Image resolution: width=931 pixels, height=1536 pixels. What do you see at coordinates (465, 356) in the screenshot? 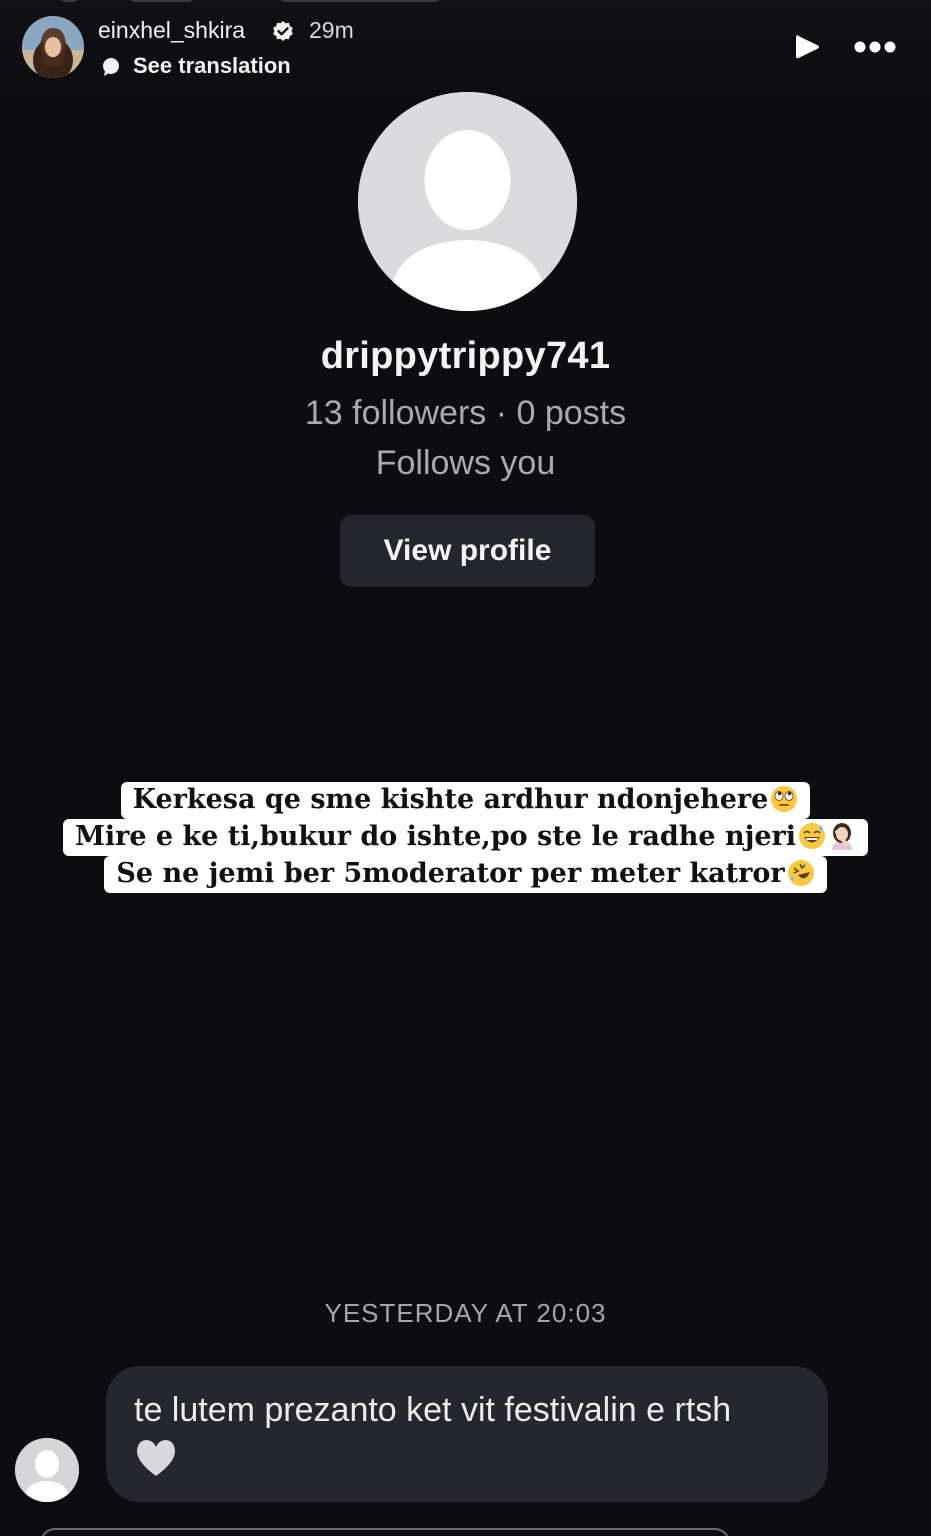
I see `shared-profile-username: drippytrippy741` at bounding box center [465, 356].